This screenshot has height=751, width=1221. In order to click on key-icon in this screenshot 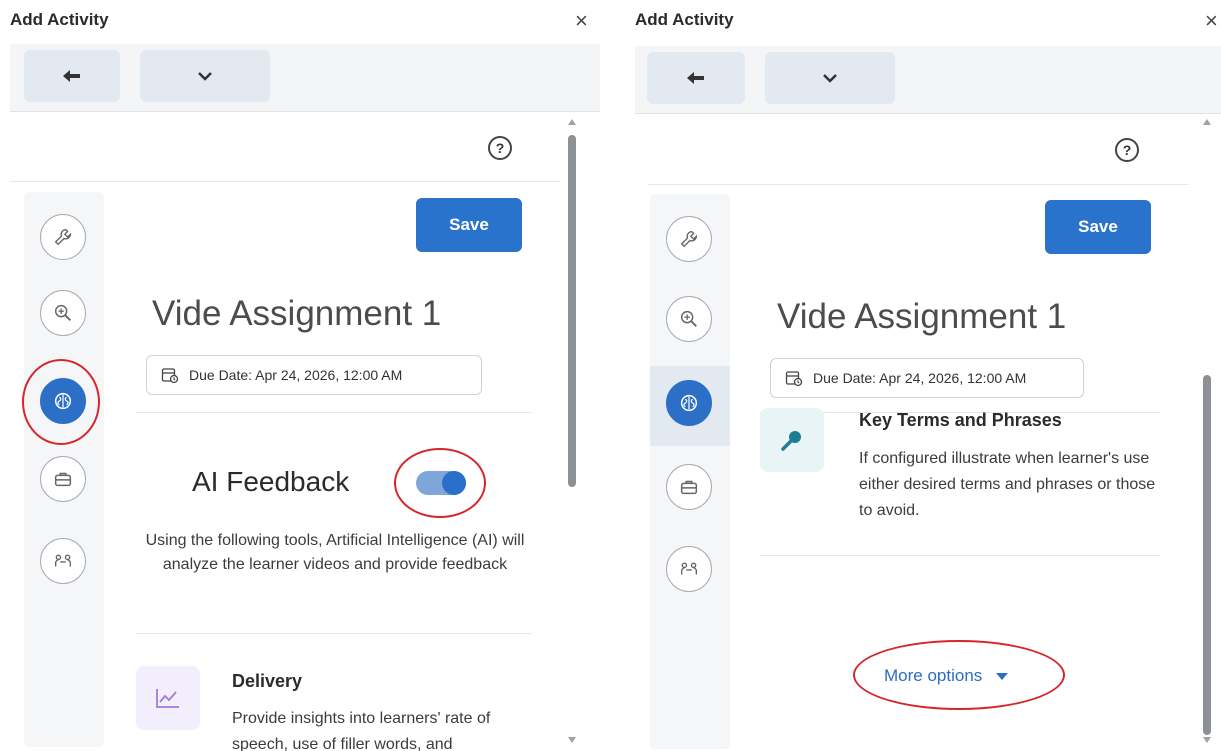, I will do `click(791, 441)`.